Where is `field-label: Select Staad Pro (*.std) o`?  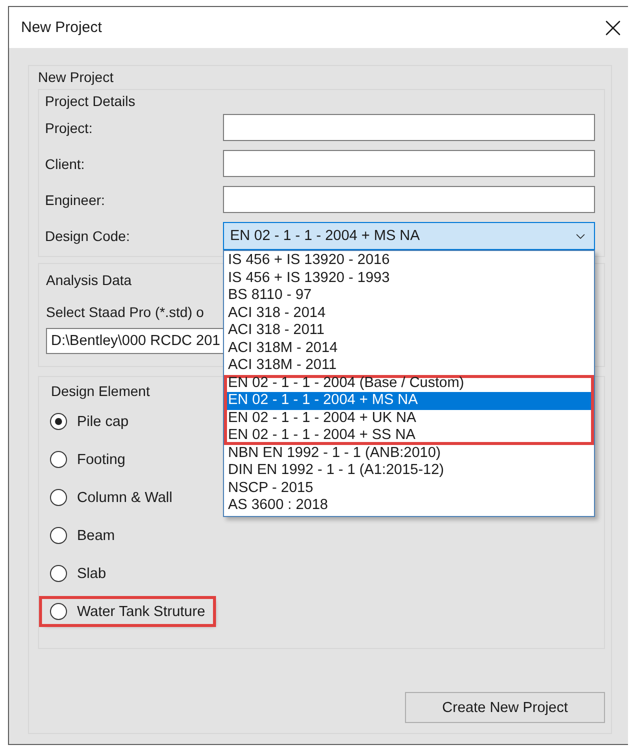 field-label: Select Staad Pro (*.std) o is located at coordinates (125, 312).